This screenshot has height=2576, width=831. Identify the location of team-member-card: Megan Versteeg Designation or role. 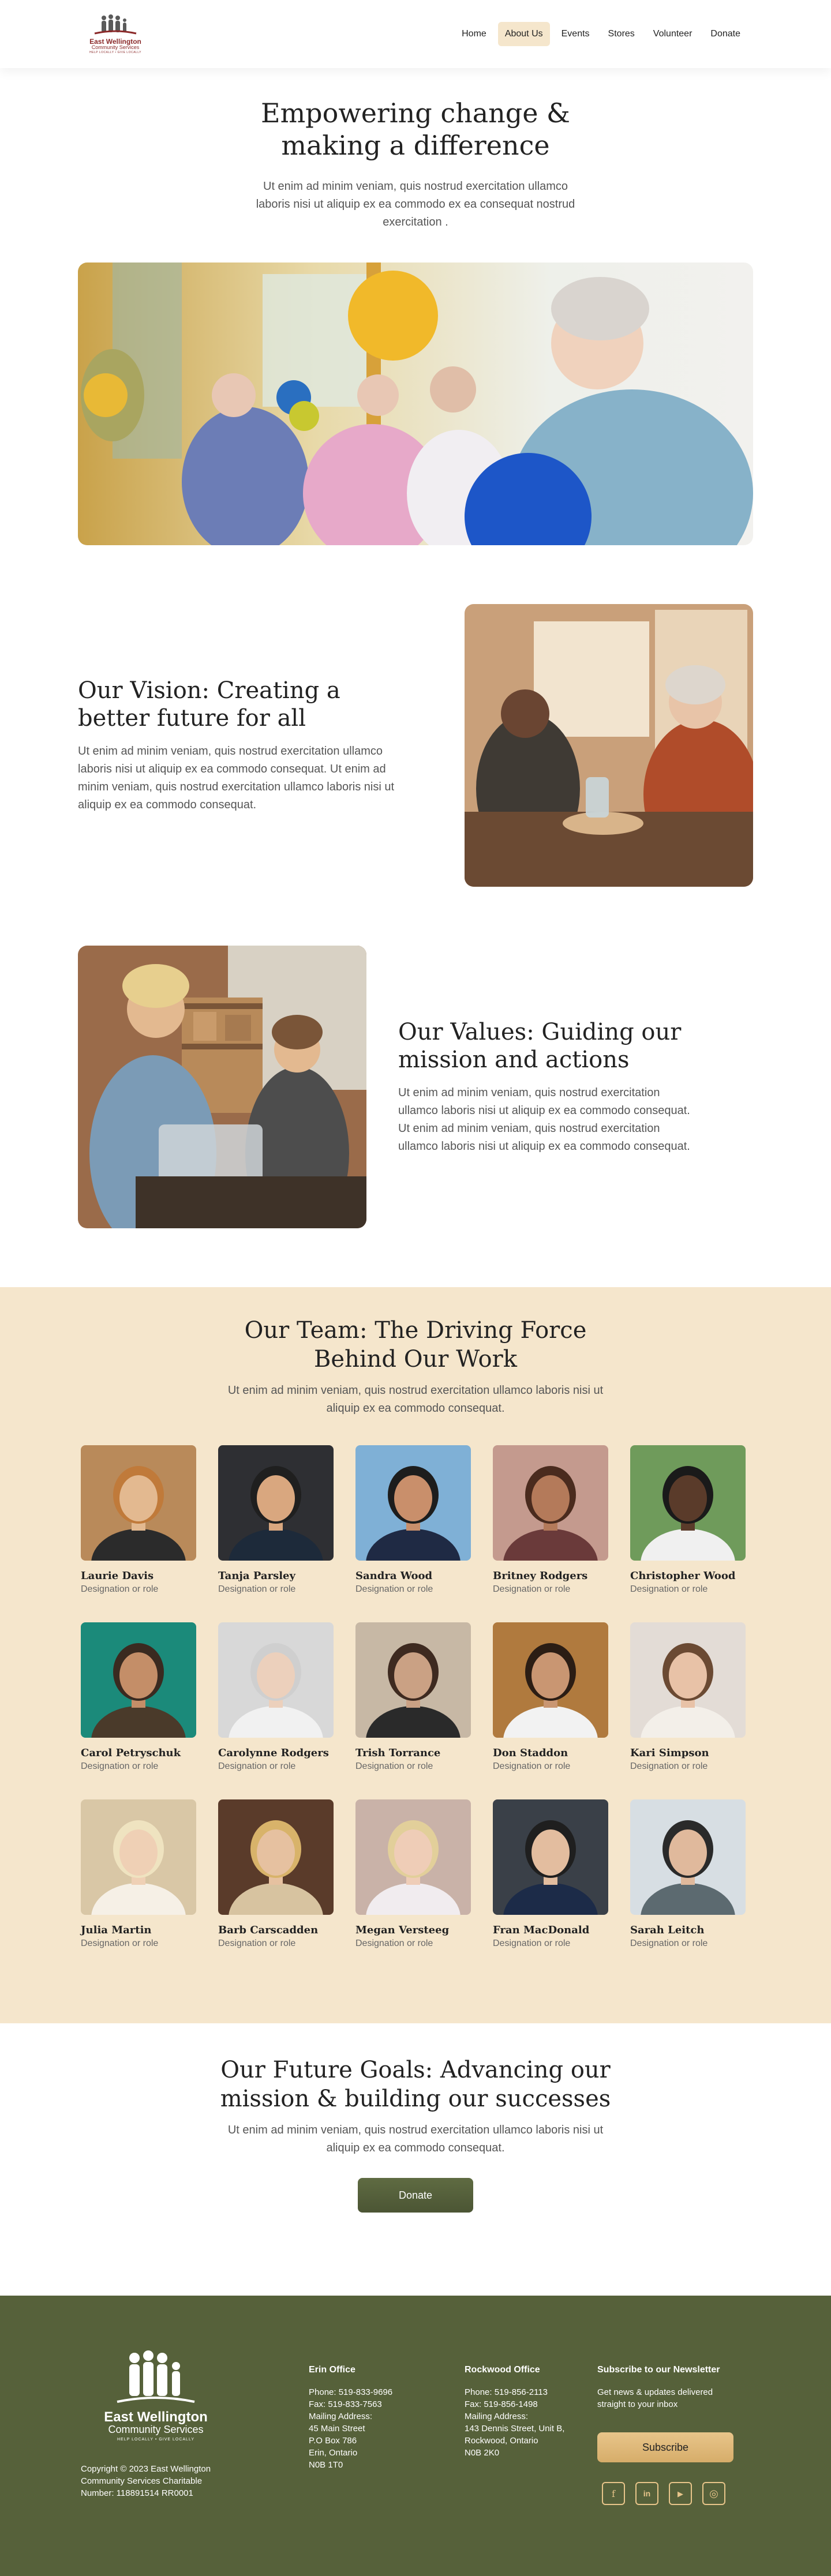
(413, 1874).